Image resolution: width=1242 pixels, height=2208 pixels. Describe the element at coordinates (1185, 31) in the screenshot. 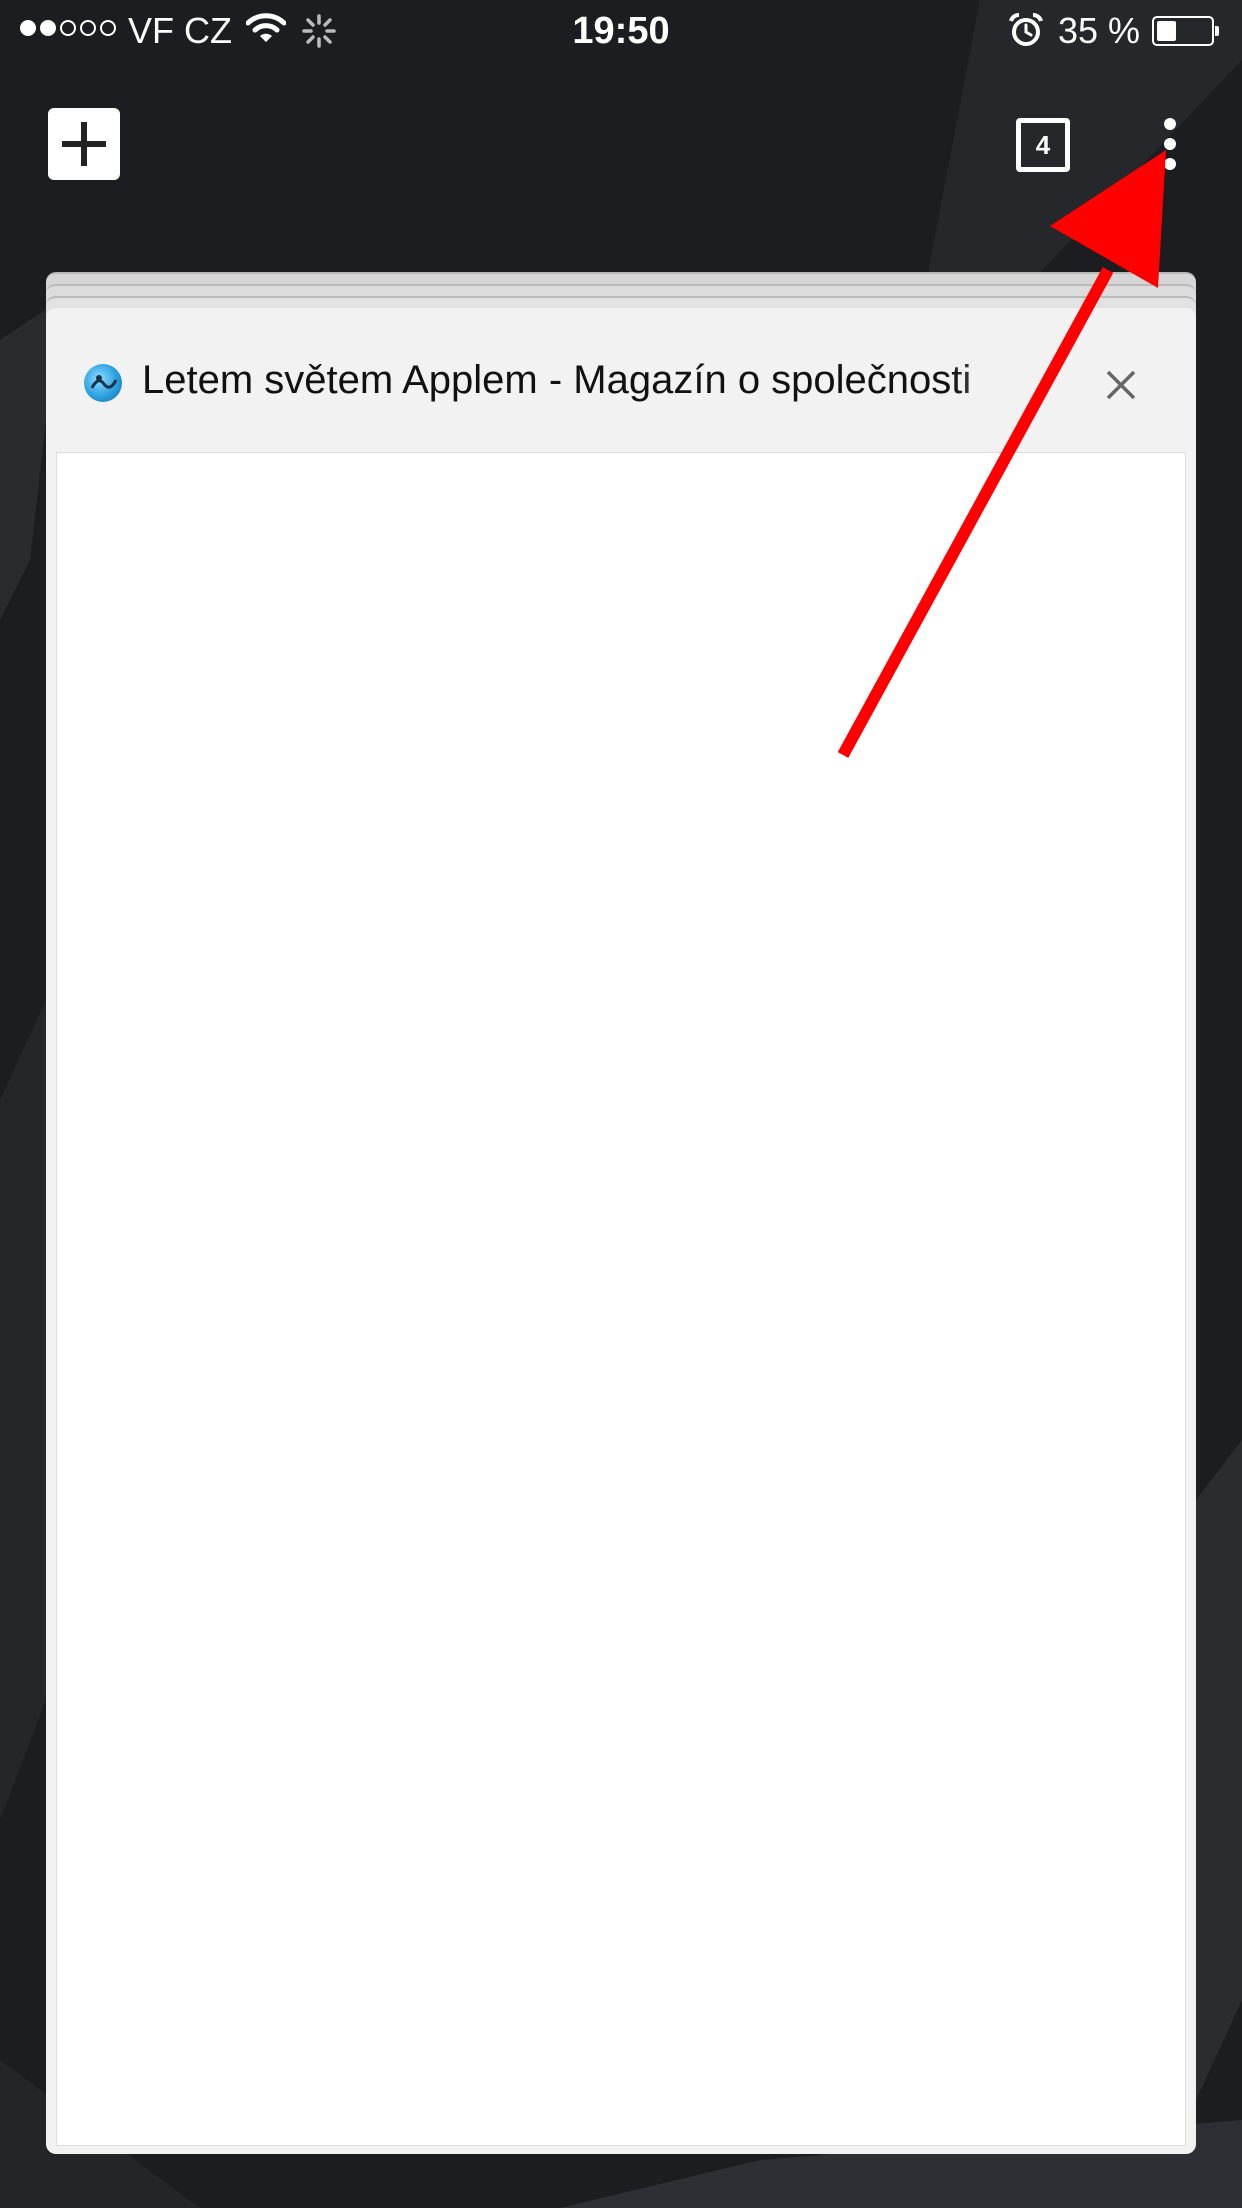

I see `battery-icon` at that location.